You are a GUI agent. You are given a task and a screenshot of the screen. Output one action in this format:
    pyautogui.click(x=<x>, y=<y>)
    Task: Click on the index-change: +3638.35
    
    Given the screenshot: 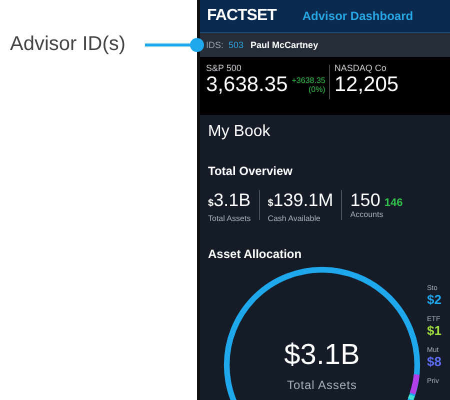 What is the action you would take?
    pyautogui.click(x=309, y=80)
    